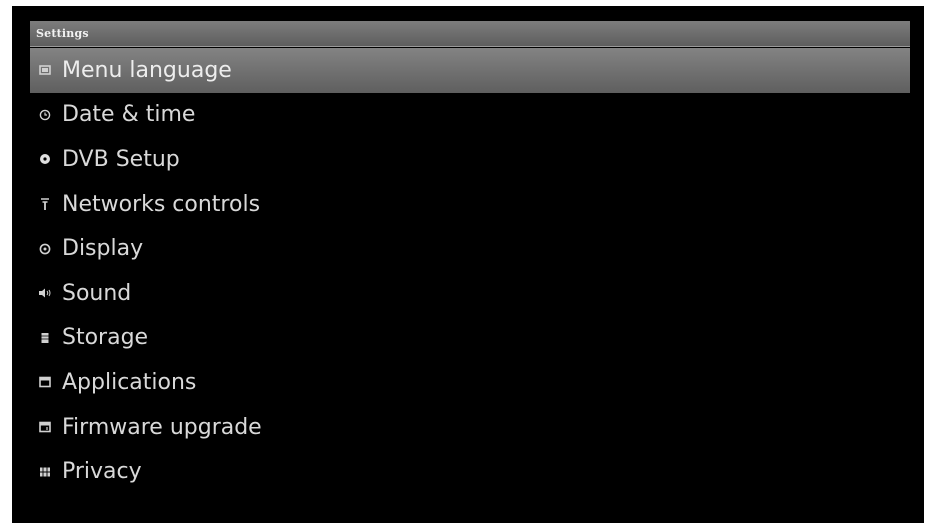 This screenshot has width=931, height=523. I want to click on menu-item-label: Display, so click(103, 249).